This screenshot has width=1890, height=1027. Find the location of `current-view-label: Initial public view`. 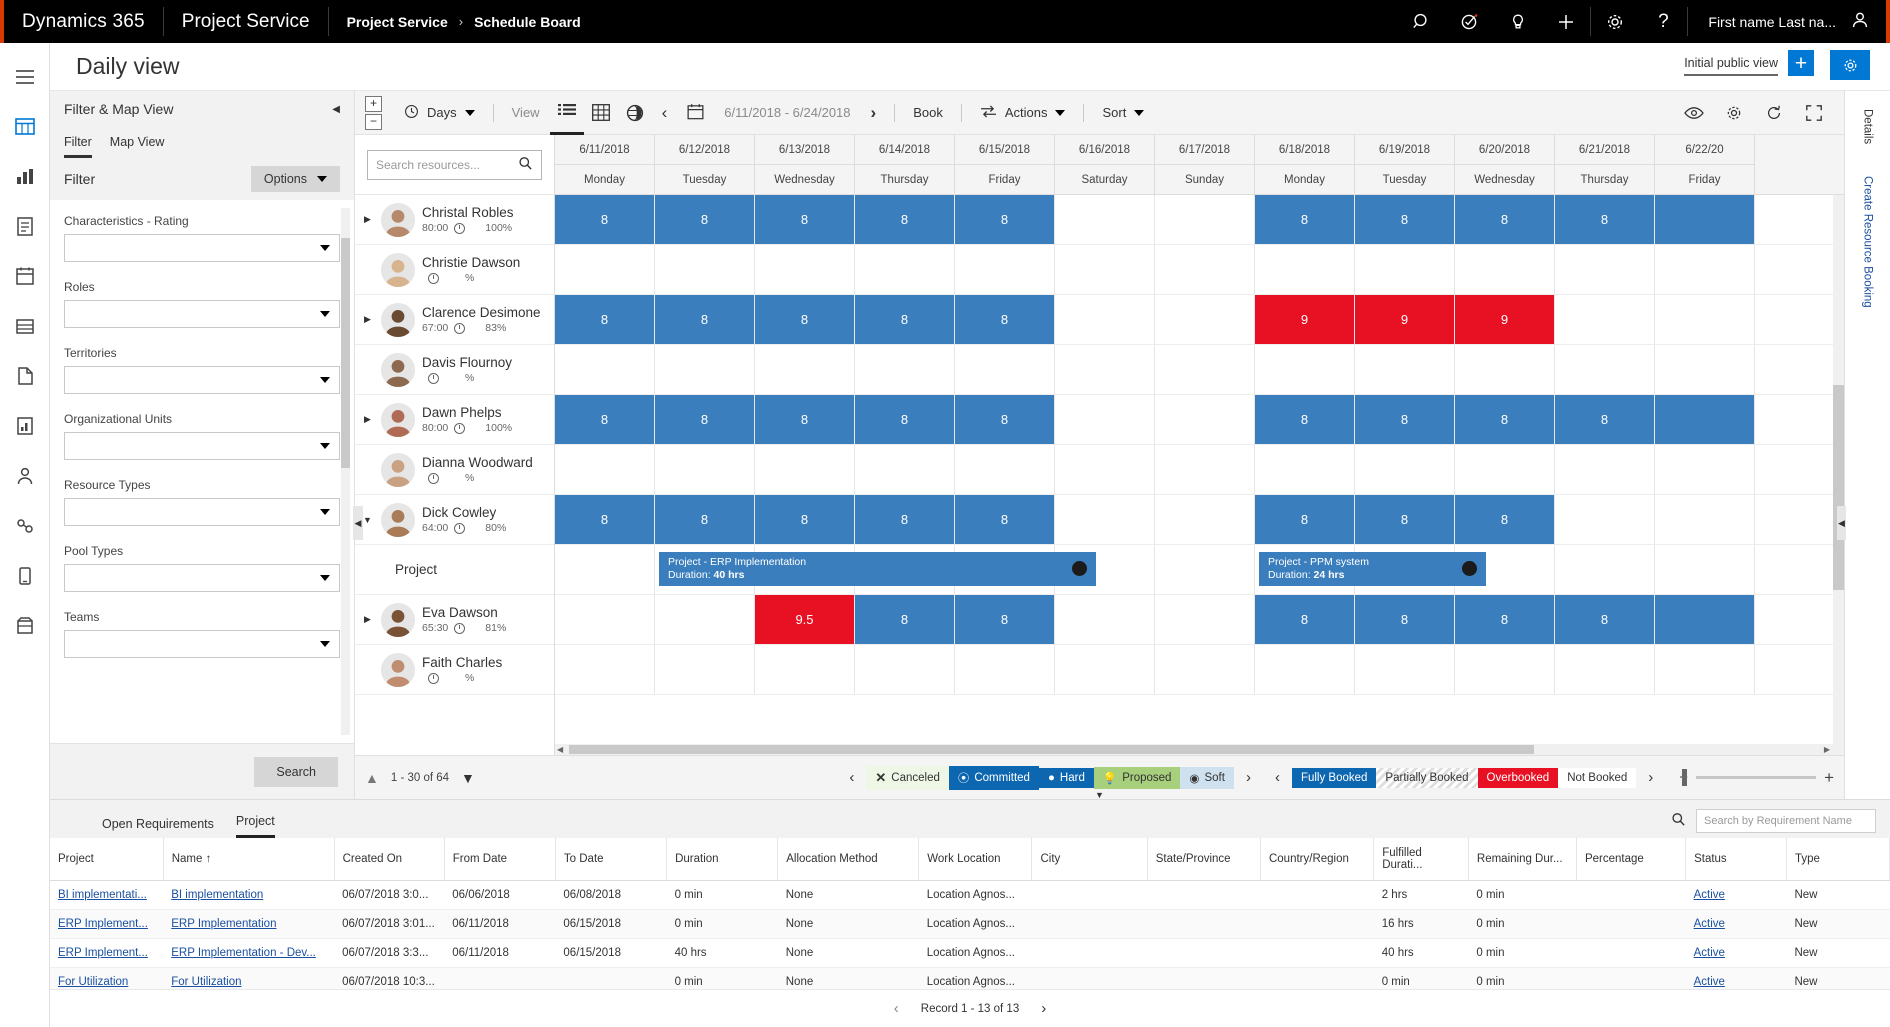

current-view-label: Initial public view is located at coordinates (1731, 66).